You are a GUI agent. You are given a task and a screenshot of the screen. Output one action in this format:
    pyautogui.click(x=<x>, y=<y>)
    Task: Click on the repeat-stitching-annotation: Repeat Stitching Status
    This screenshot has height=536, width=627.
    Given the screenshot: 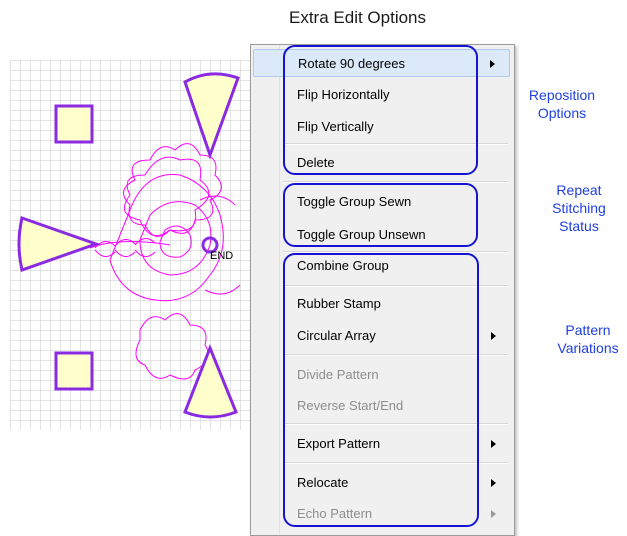 What is the action you would take?
    pyautogui.click(x=579, y=208)
    